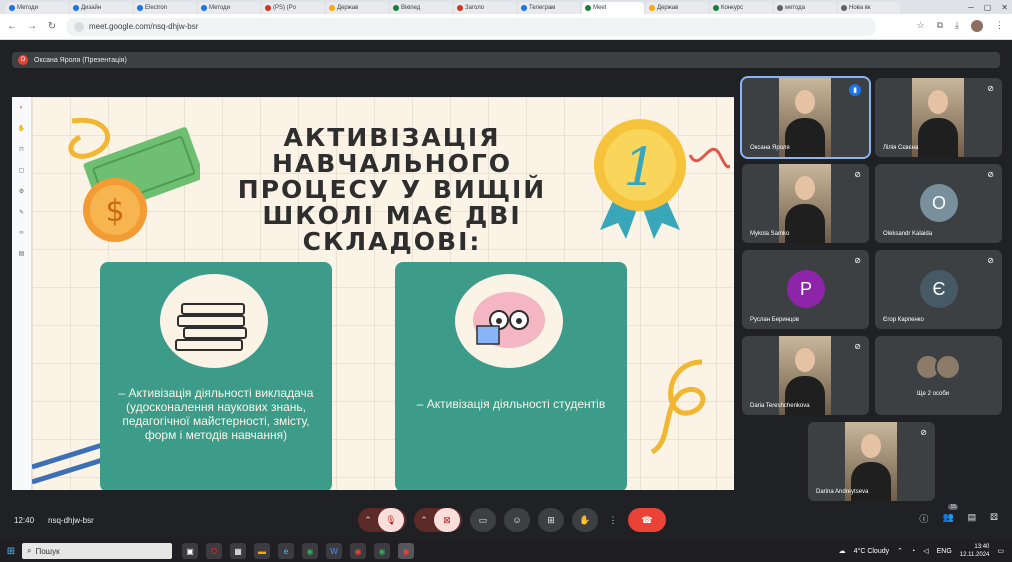 This screenshot has height=562, width=1012. What do you see at coordinates (80, 60) in the screenshot?
I see `presenter-label: Оксана Яроля (Презентація)` at bounding box center [80, 60].